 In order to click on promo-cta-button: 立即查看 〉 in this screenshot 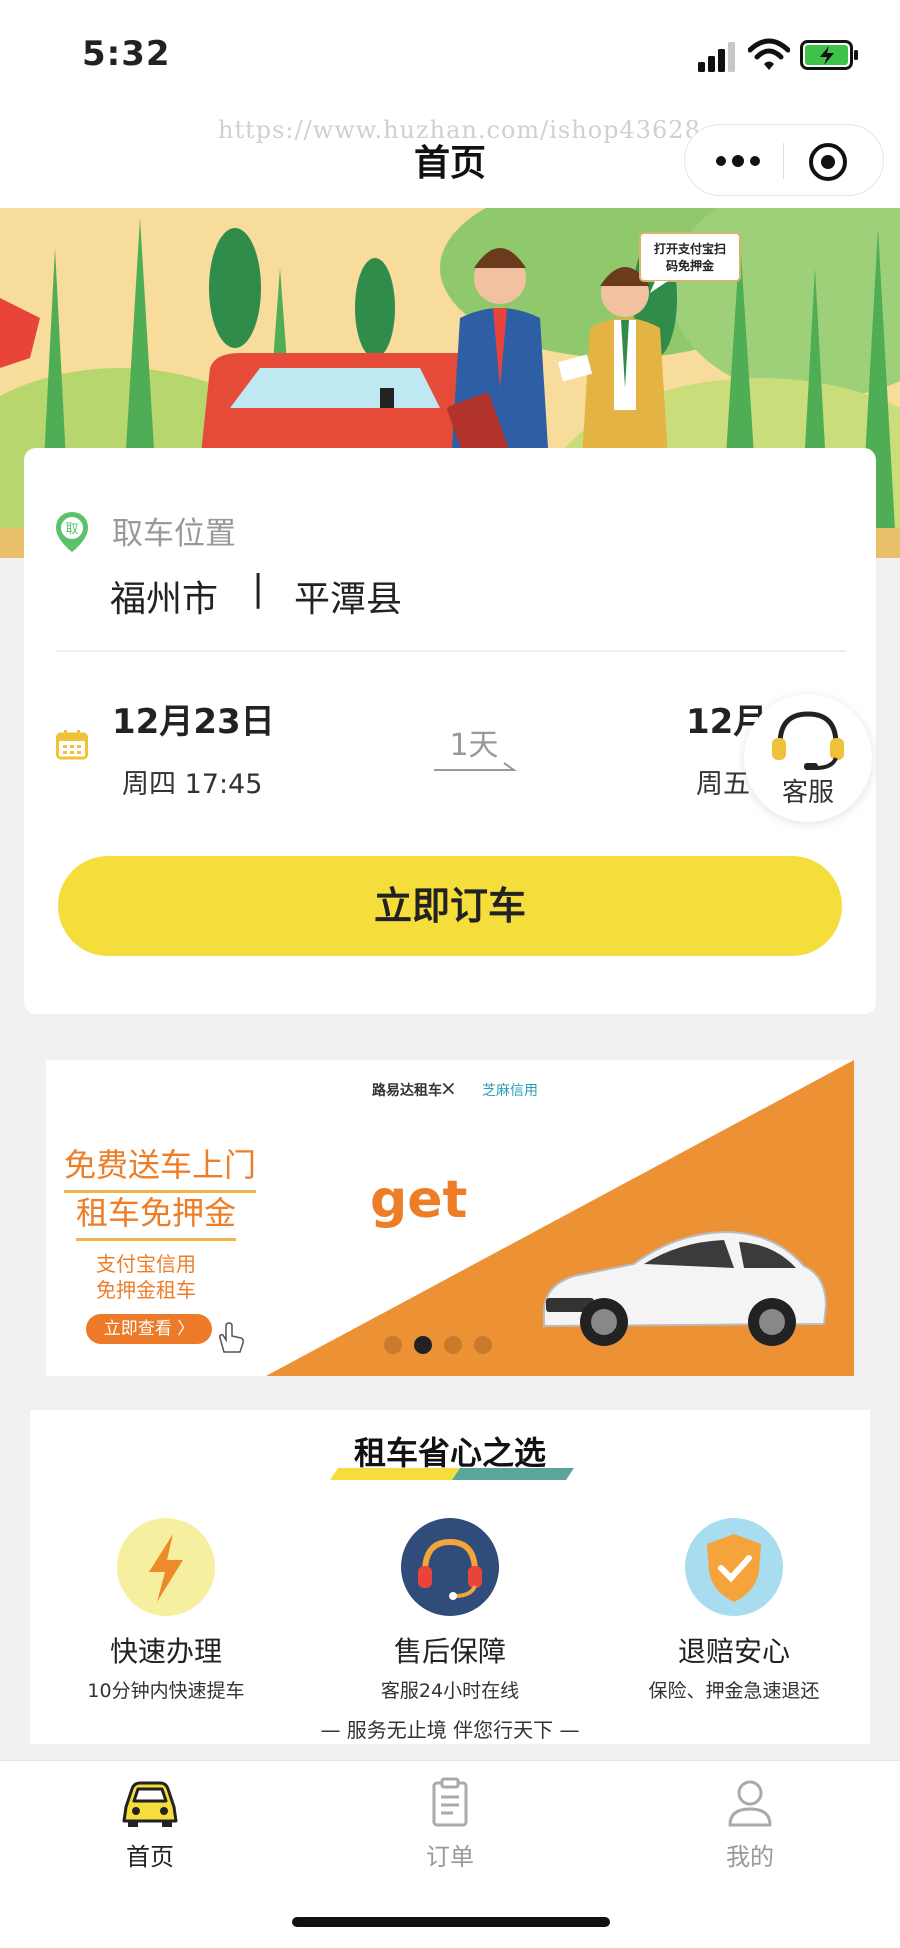, I will do `click(149, 1329)`.